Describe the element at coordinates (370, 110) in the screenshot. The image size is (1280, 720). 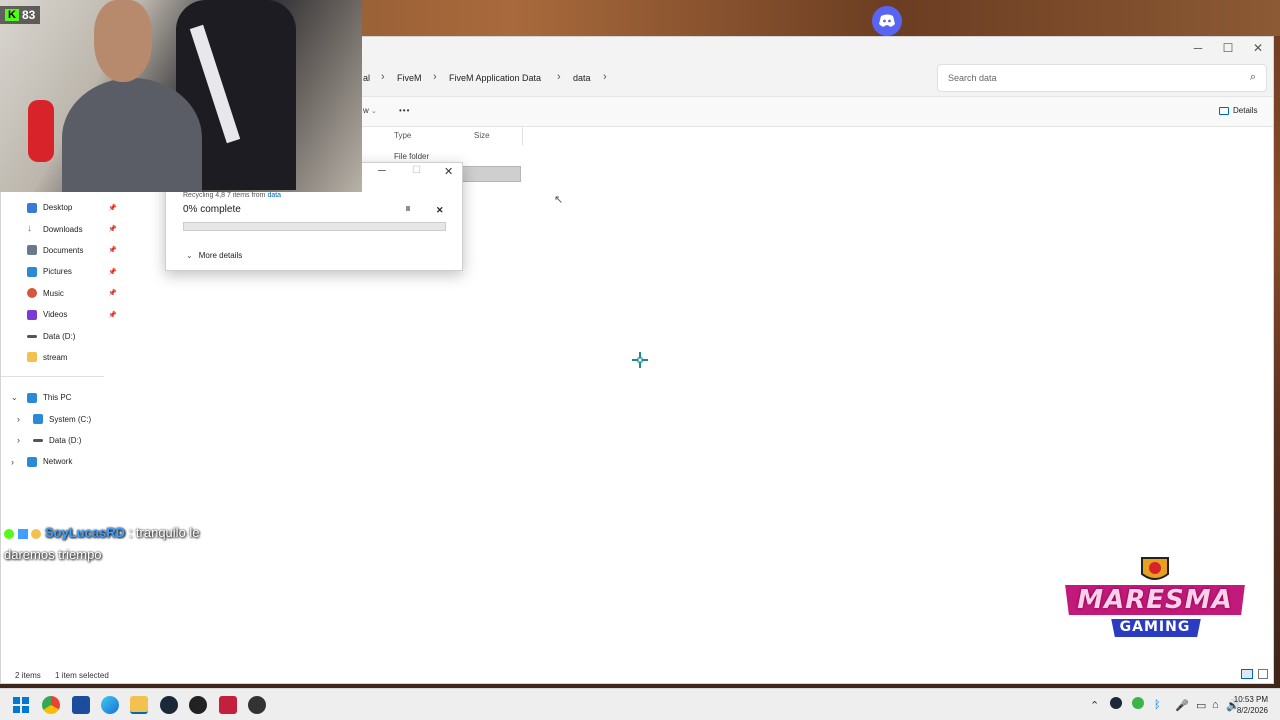
I see `view-button: w ⌄` at that location.